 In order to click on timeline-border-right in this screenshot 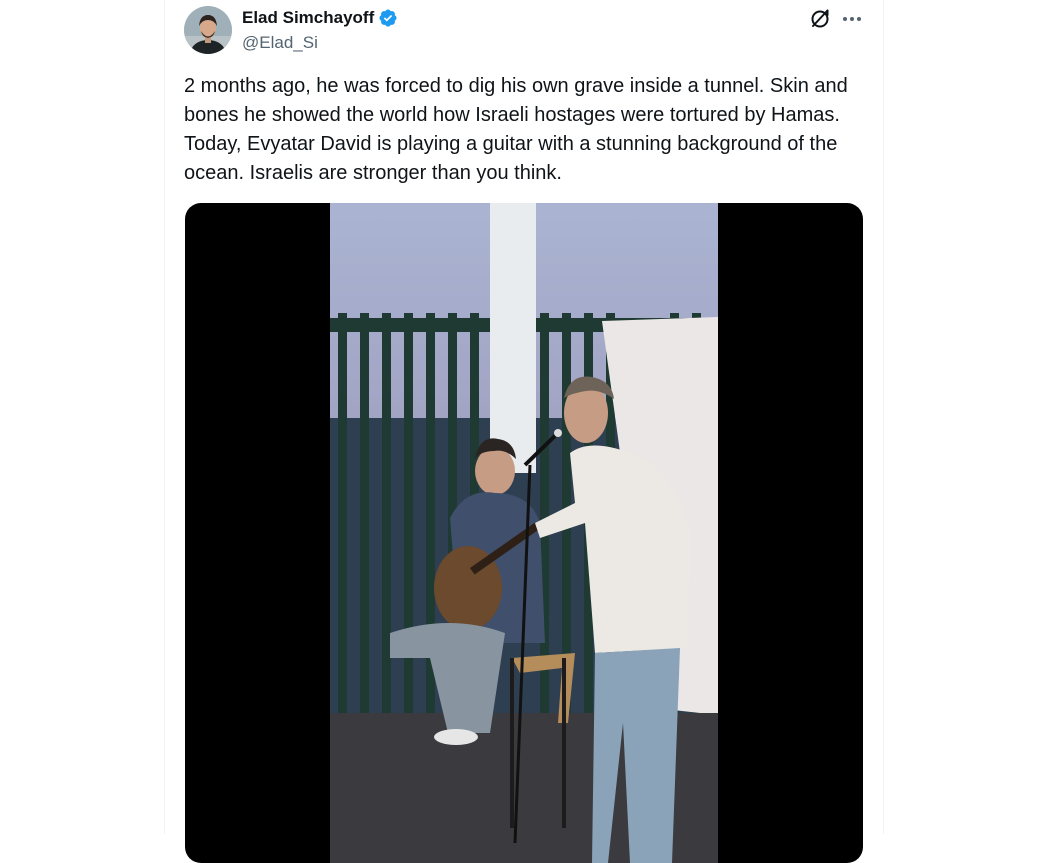, I will do `click(883, 417)`.